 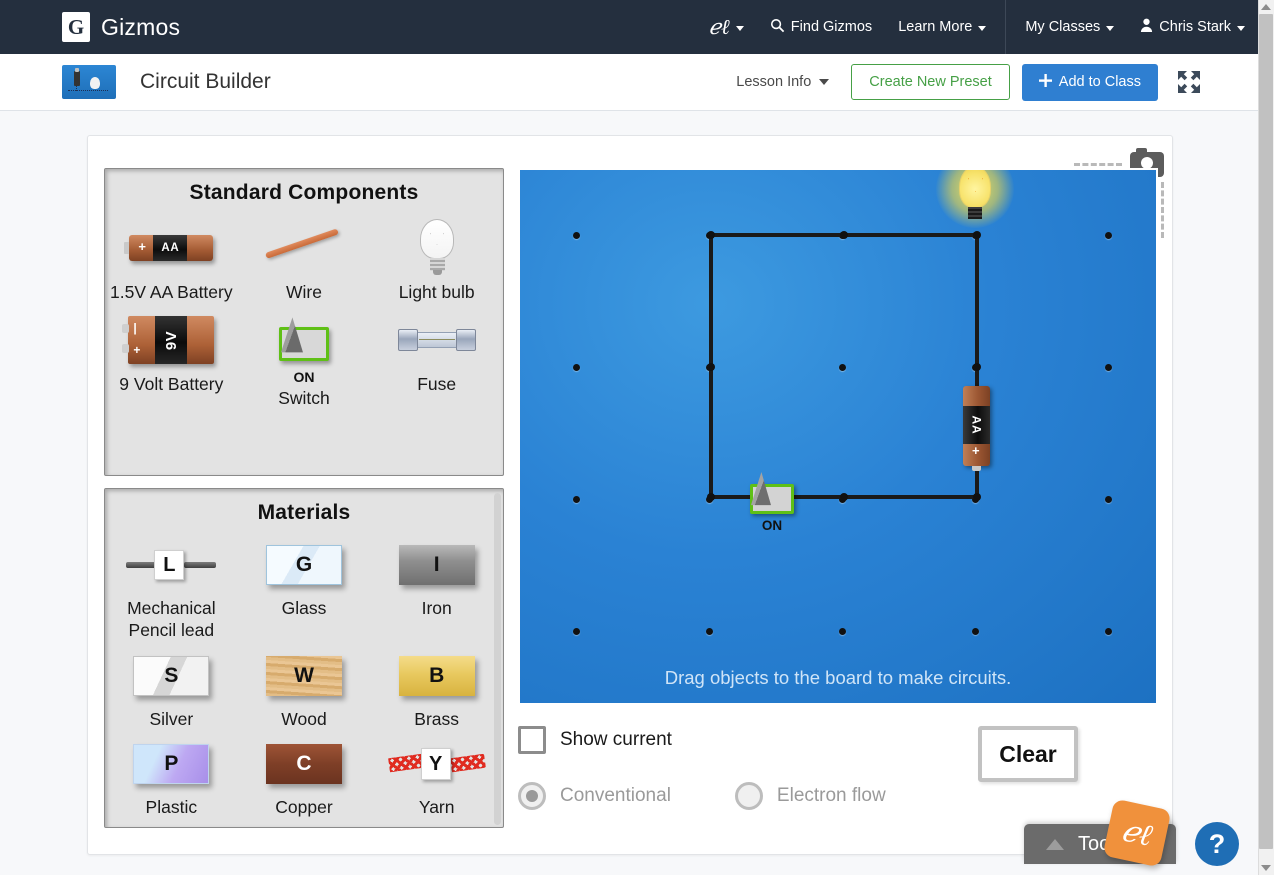 I want to click on component-label: 1.5V AA Battery, so click(x=171, y=292).